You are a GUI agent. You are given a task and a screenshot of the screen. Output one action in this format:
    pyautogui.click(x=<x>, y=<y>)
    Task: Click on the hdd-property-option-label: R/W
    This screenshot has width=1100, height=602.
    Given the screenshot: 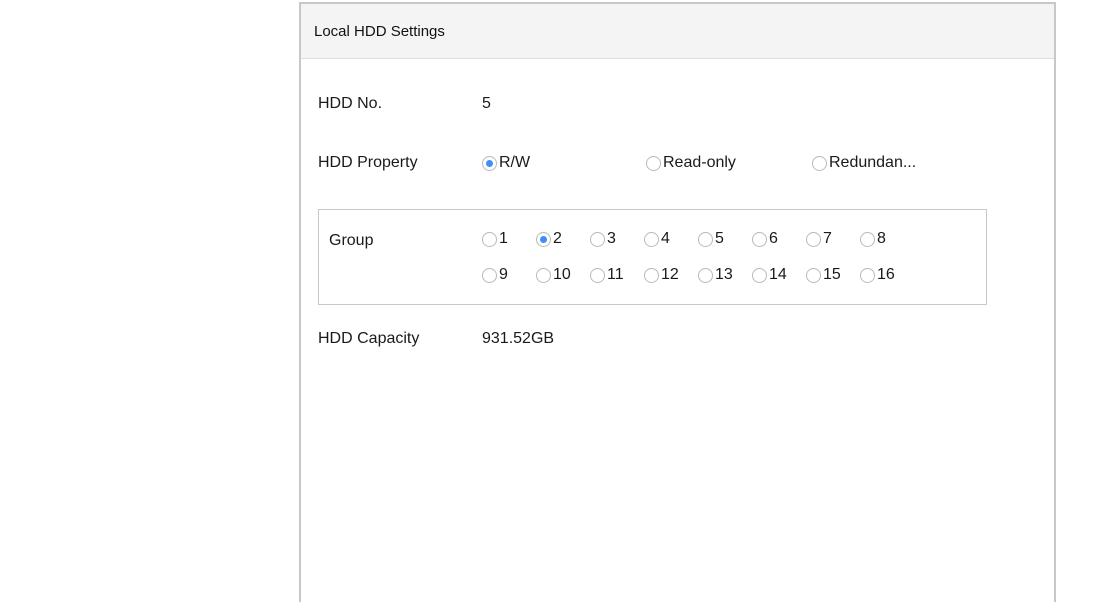 What is the action you would take?
    pyautogui.click(x=515, y=162)
    